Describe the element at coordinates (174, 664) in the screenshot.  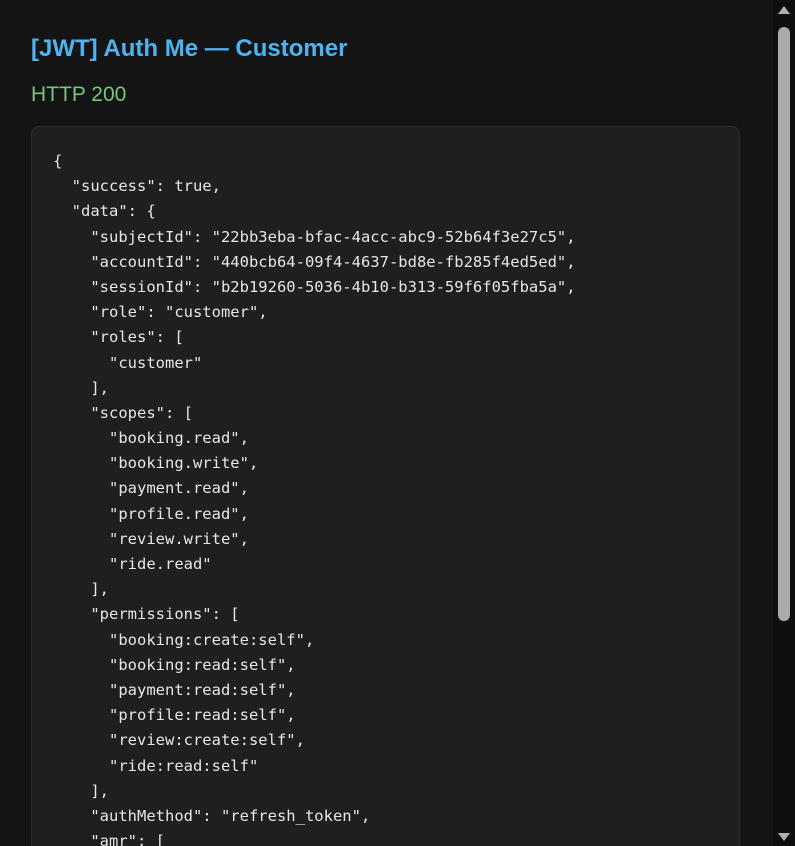
I see `json-line: "booking:read:self",` at that location.